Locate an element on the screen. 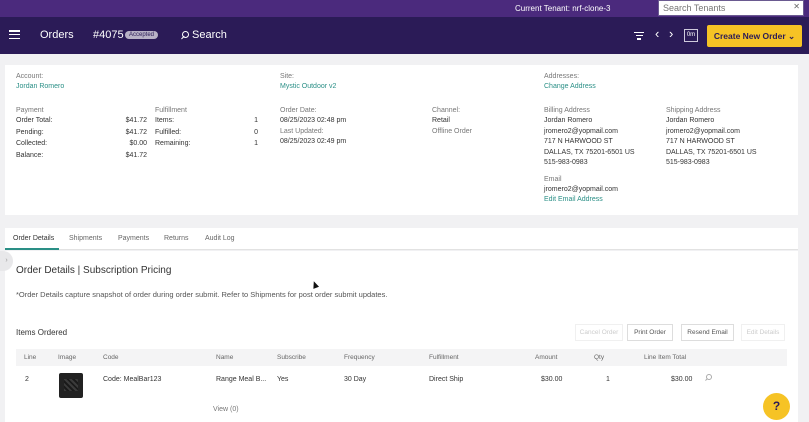 This screenshot has height=422, width=809. row-total: $30.00 is located at coordinates (682, 379).